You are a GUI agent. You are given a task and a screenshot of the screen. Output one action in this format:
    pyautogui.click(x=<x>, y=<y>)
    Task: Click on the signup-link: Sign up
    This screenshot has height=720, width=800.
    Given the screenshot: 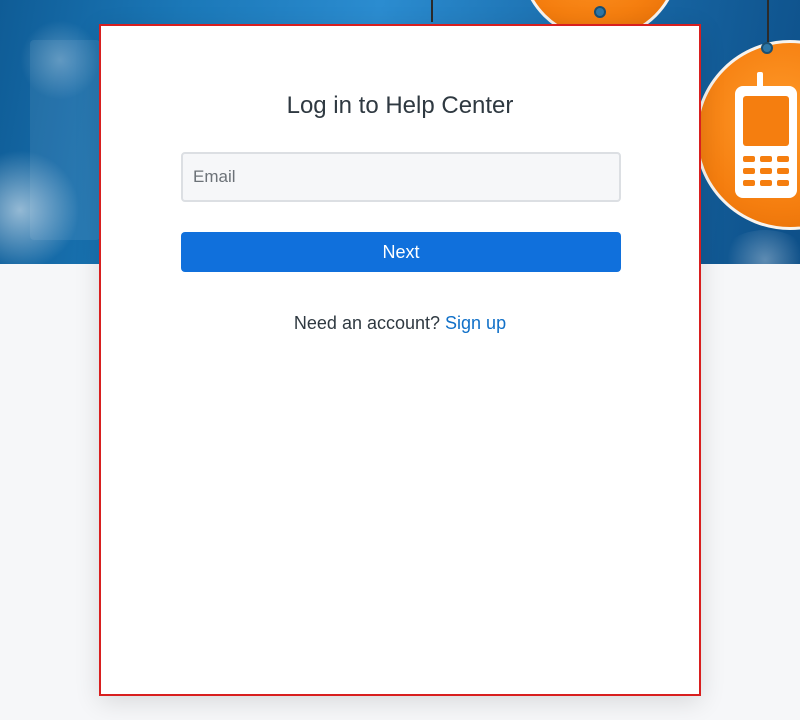 What is the action you would take?
    pyautogui.click(x=475, y=323)
    